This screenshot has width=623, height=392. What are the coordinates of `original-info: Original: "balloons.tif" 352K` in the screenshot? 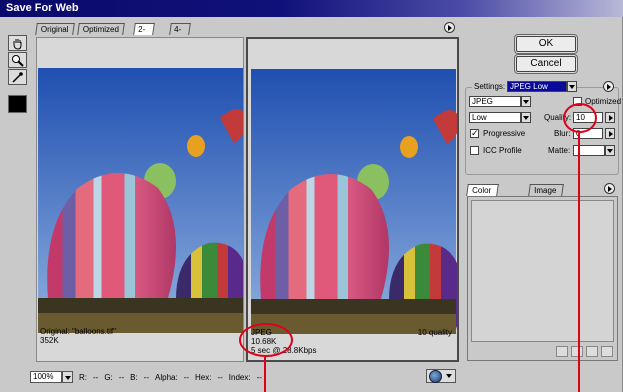 It's located at (78, 336).